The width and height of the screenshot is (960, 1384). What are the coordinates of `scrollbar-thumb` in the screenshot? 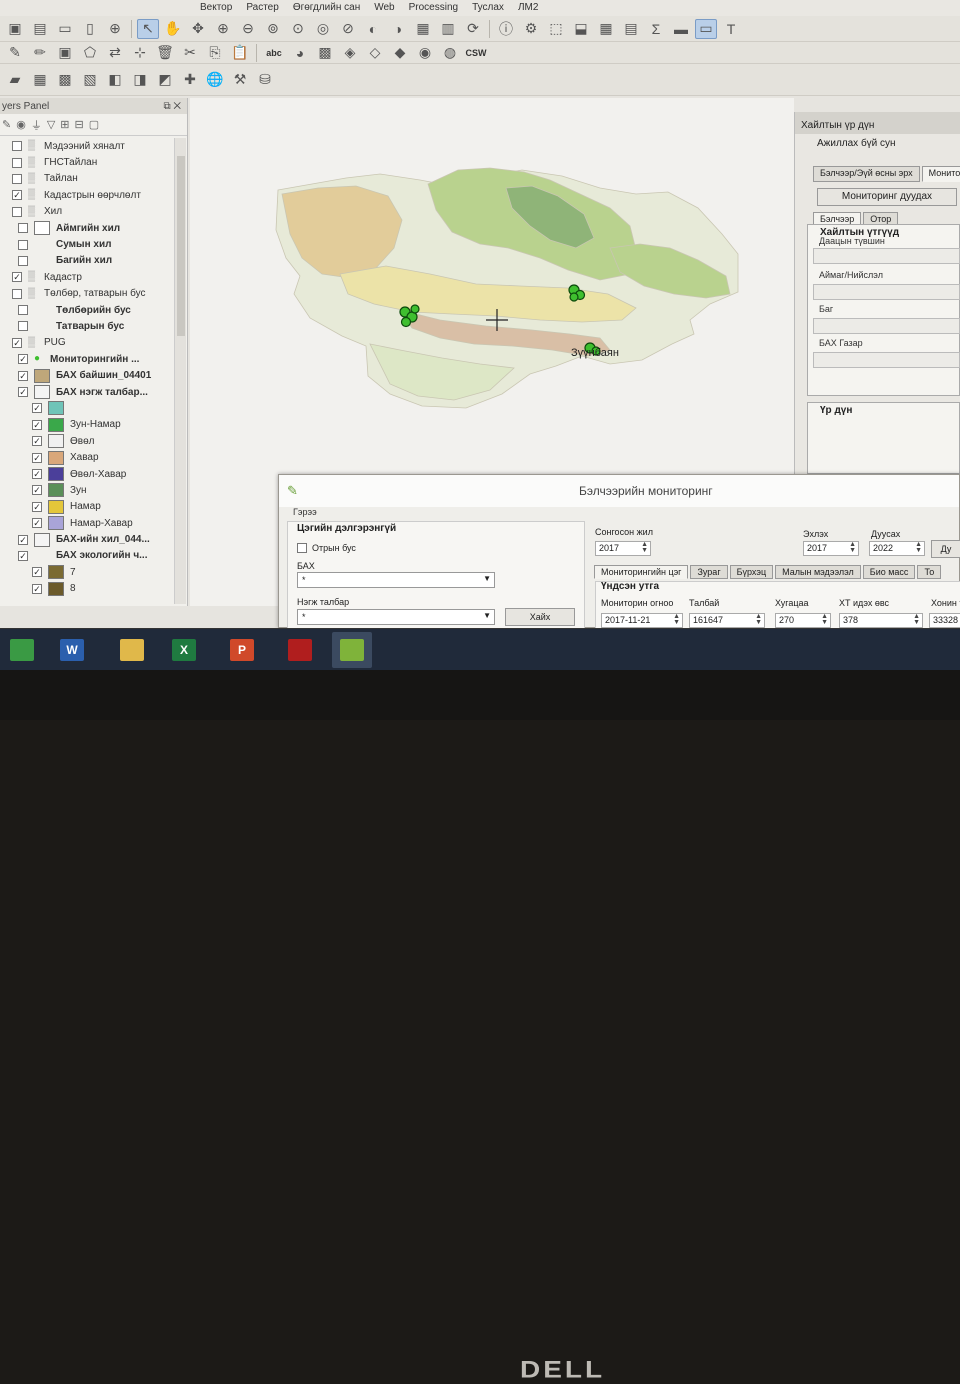 It's located at (181, 246).